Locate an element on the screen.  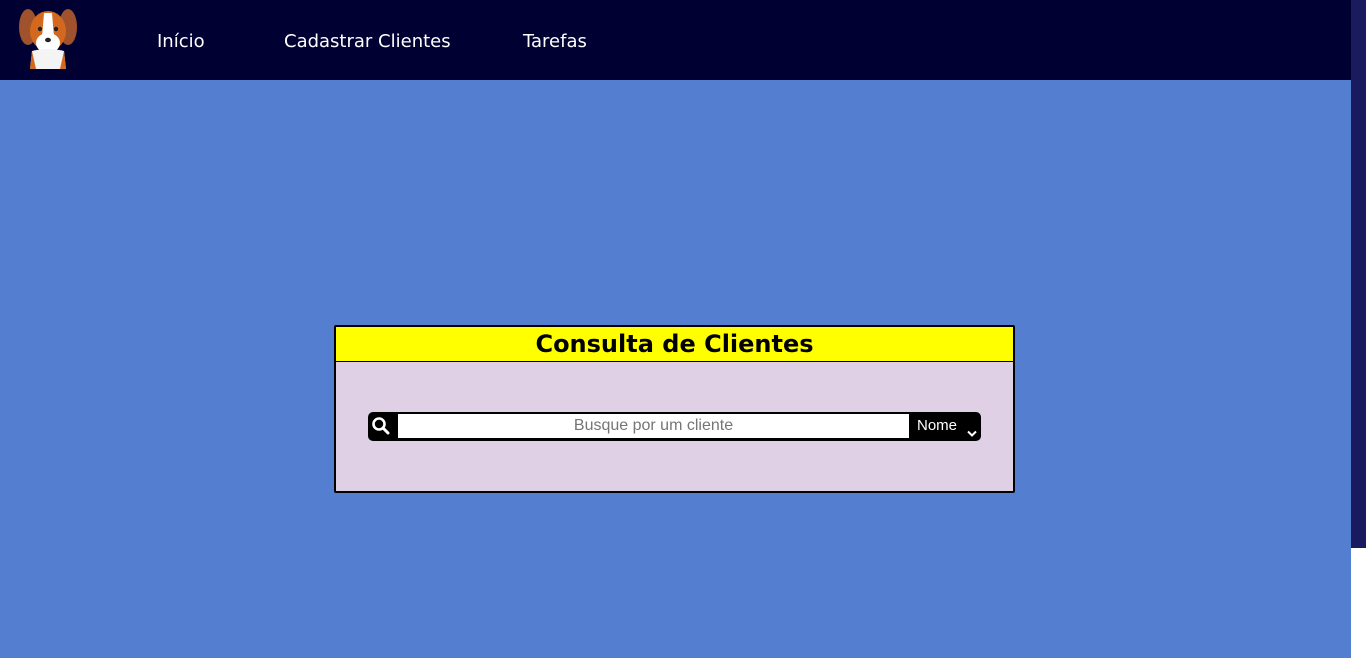
client-search-input is located at coordinates (653, 426).